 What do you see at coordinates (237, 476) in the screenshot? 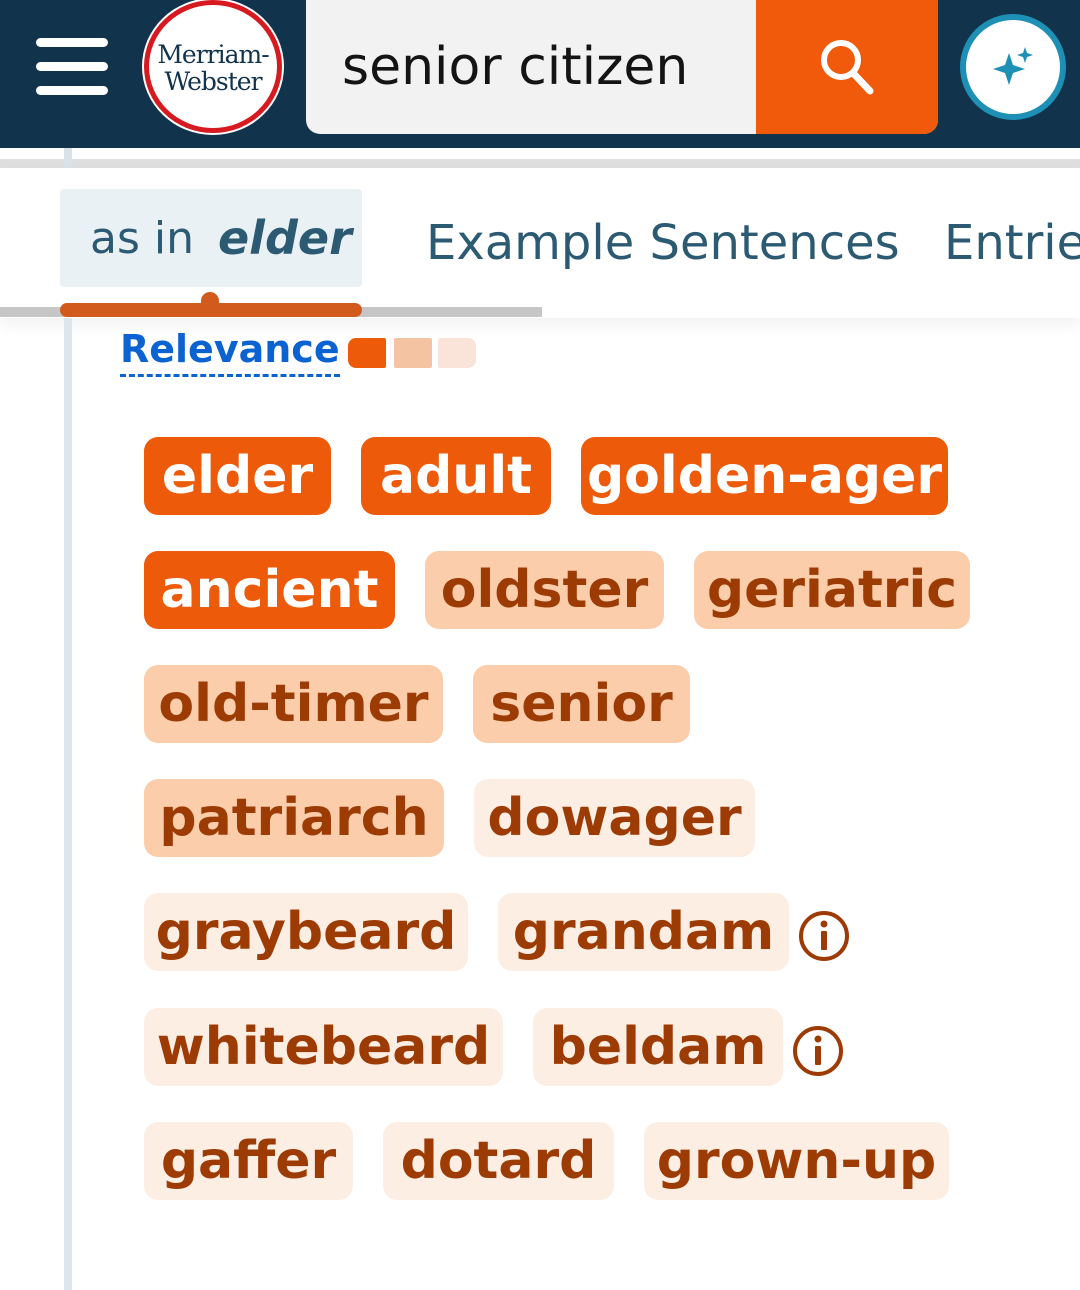
I see `synonym-chip: elder` at bounding box center [237, 476].